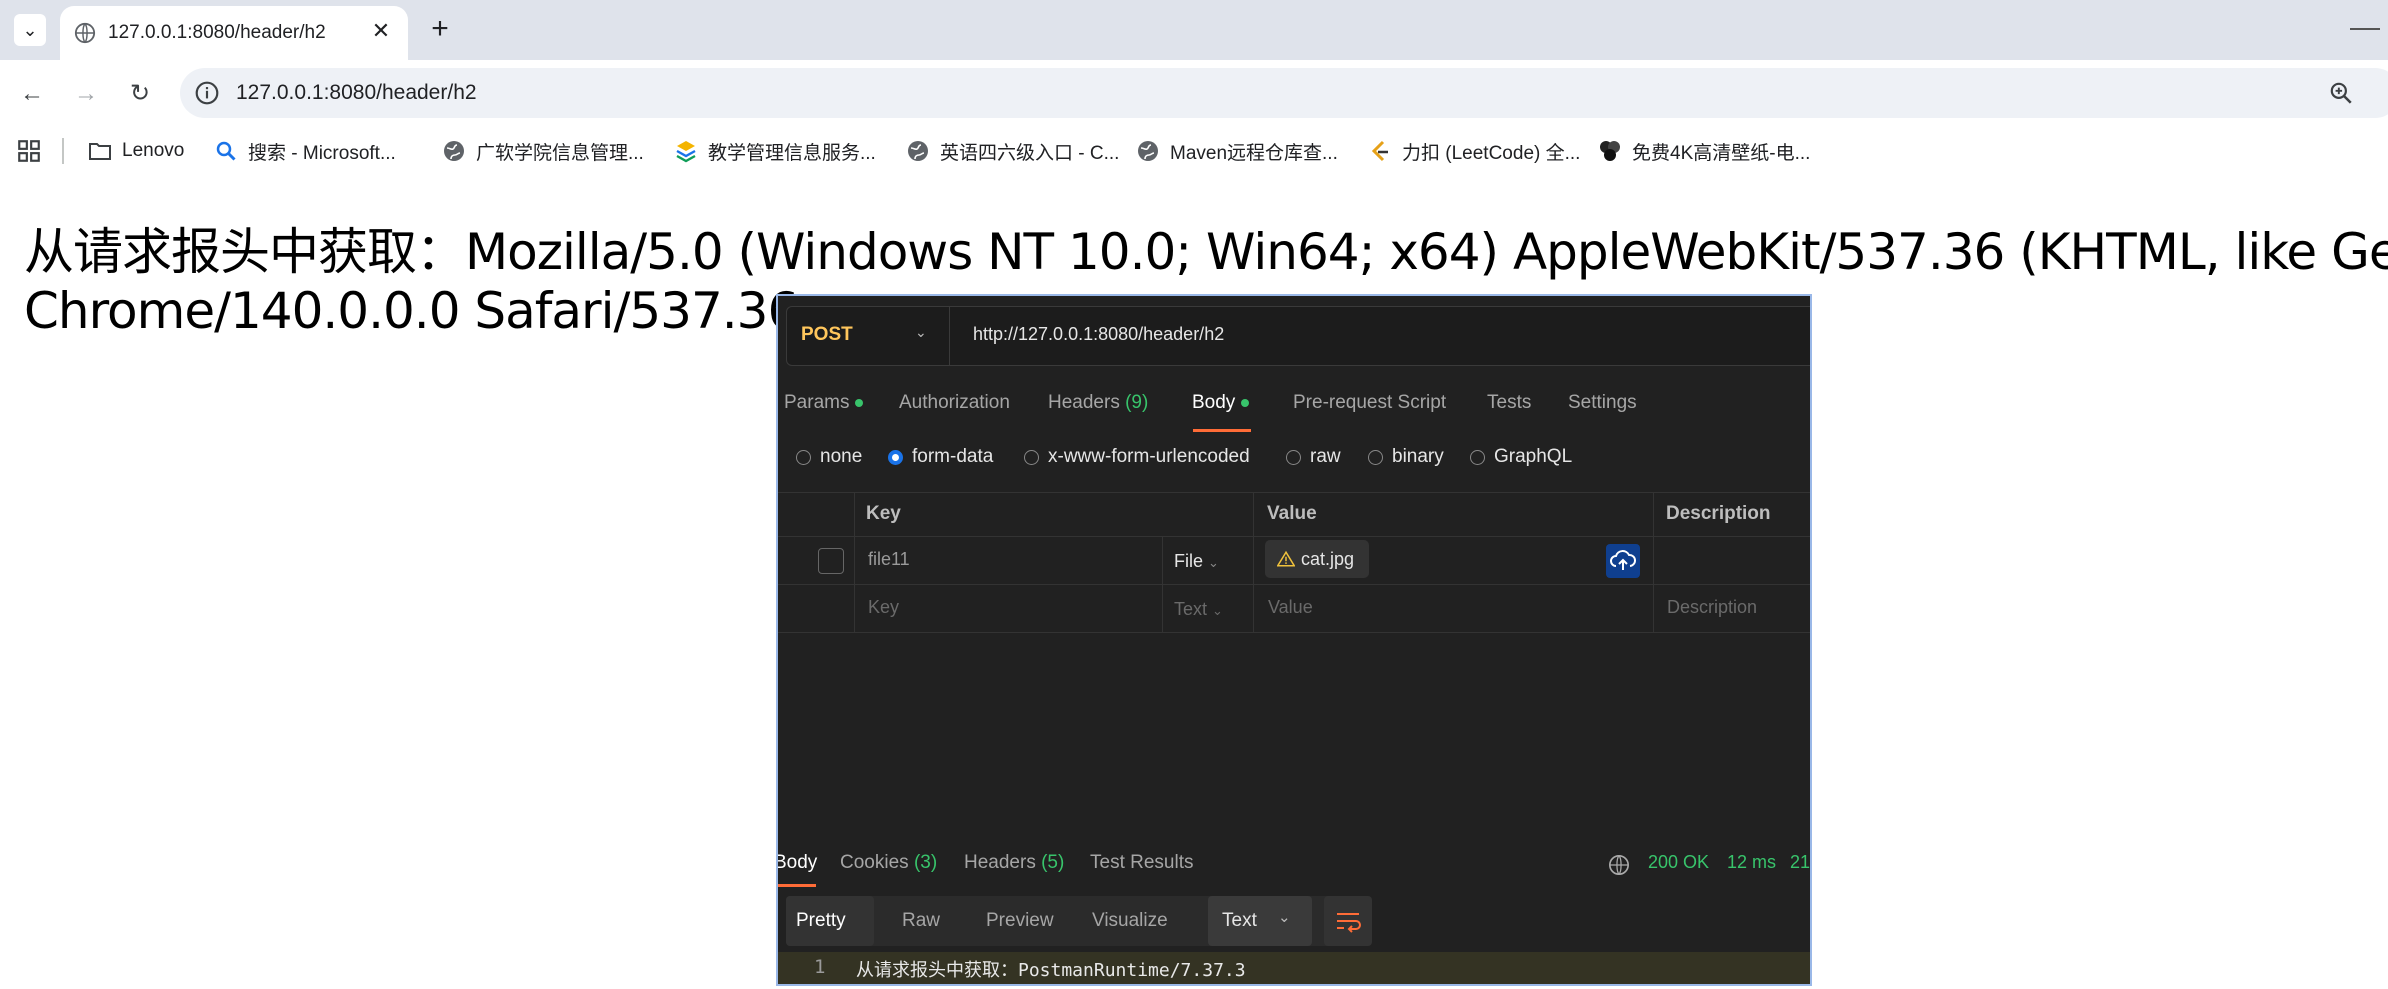 The width and height of the screenshot is (2388, 989). Describe the element at coordinates (820, 967) in the screenshot. I see `line-number: 1` at that location.